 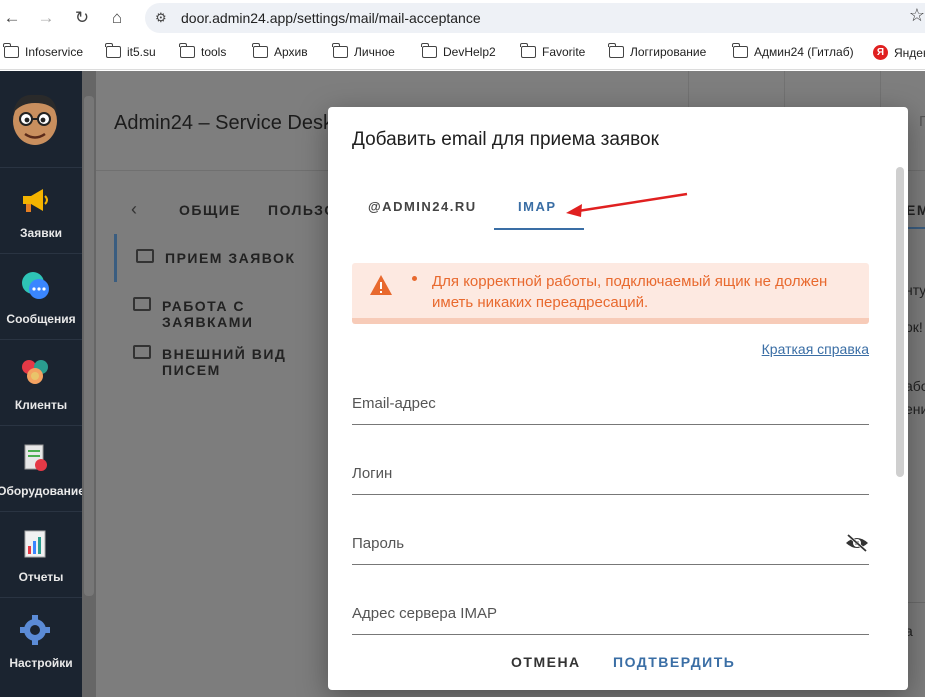 What do you see at coordinates (537, 206) in the screenshot?
I see `tab-imap: IMAP` at bounding box center [537, 206].